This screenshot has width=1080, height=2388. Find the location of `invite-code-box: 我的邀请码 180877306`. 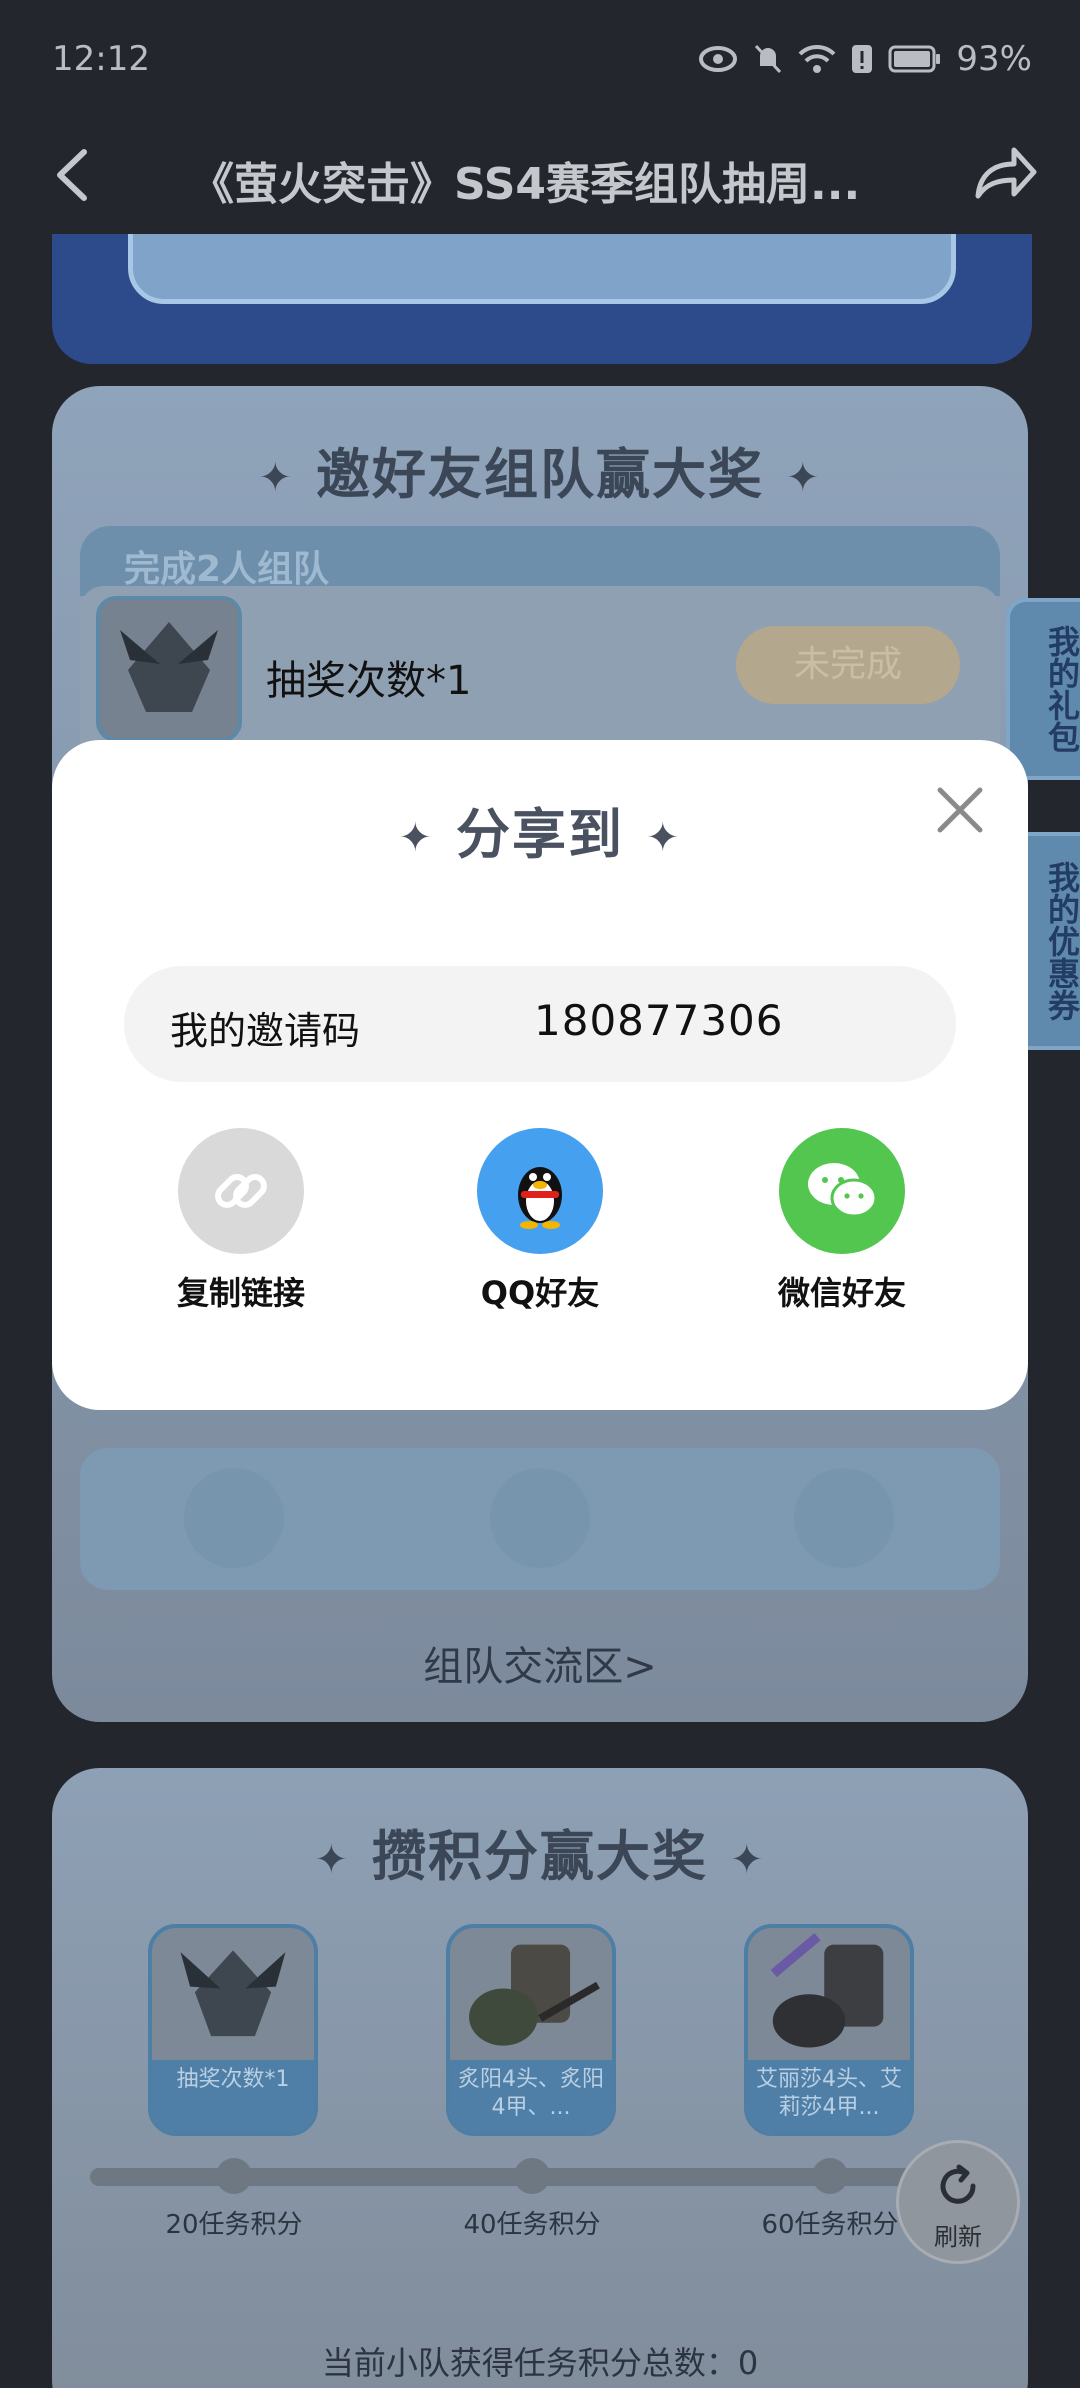

invite-code-box: 我的邀请码 180877306 is located at coordinates (540, 1024).